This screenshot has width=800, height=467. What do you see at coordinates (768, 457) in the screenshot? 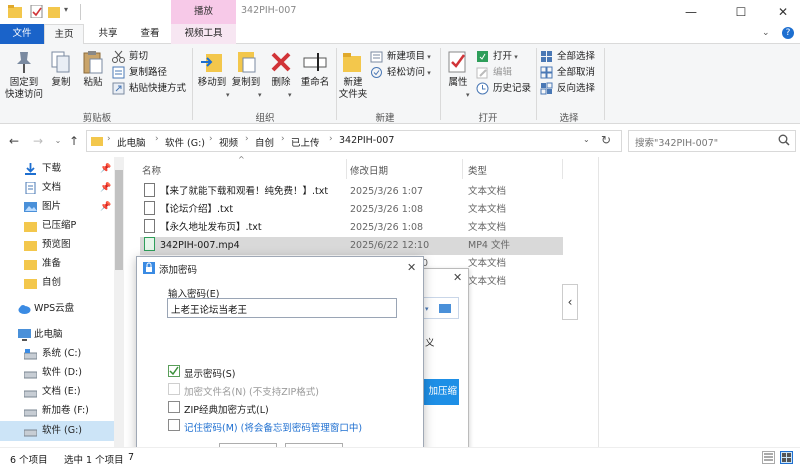
I see `details-view-icon` at bounding box center [768, 457].